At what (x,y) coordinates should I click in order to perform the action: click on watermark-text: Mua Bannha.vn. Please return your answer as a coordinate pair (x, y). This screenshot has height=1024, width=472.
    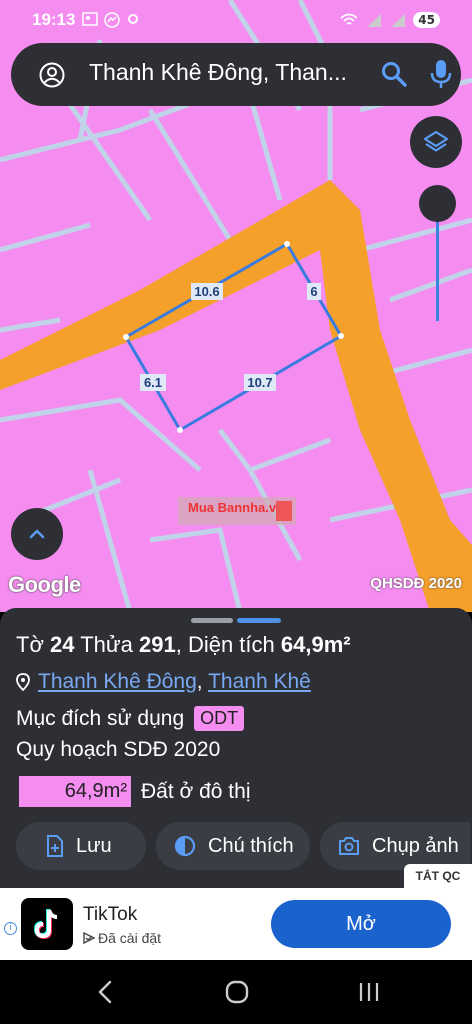
    Looking at the image, I should click on (236, 507).